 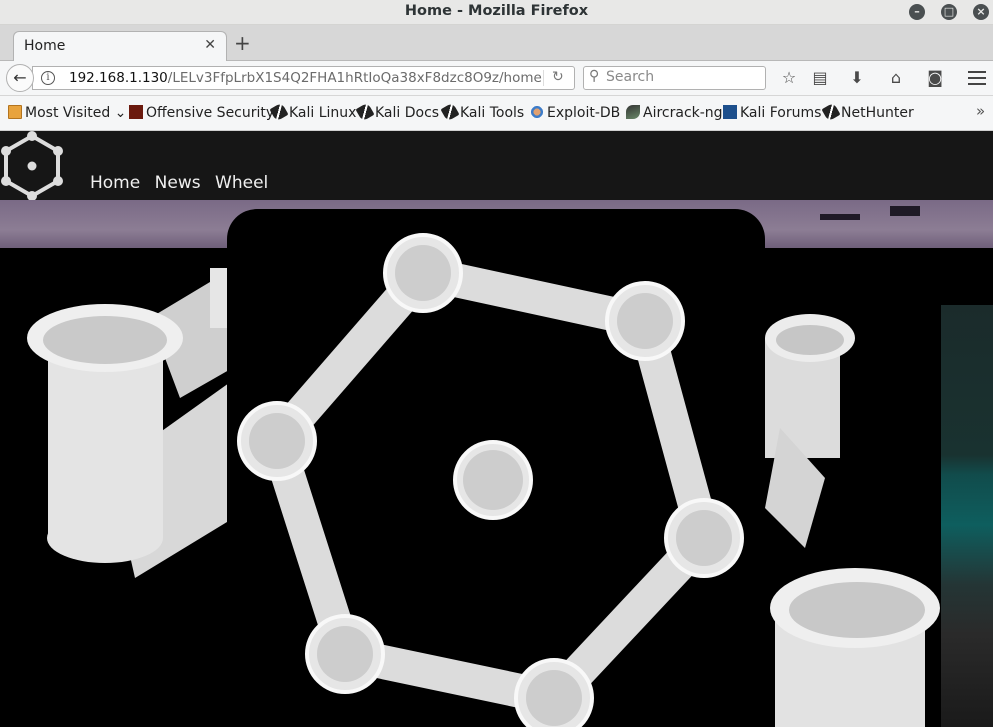 I want to click on bookmark-star-icon: ☆, so click(x=789, y=78).